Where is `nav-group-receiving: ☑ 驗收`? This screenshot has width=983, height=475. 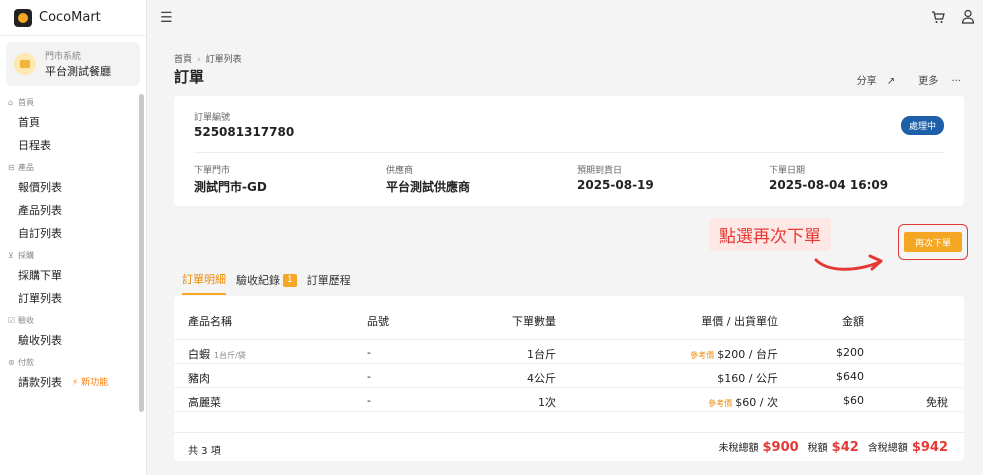 nav-group-receiving: ☑ 驗收 is located at coordinates (21, 320).